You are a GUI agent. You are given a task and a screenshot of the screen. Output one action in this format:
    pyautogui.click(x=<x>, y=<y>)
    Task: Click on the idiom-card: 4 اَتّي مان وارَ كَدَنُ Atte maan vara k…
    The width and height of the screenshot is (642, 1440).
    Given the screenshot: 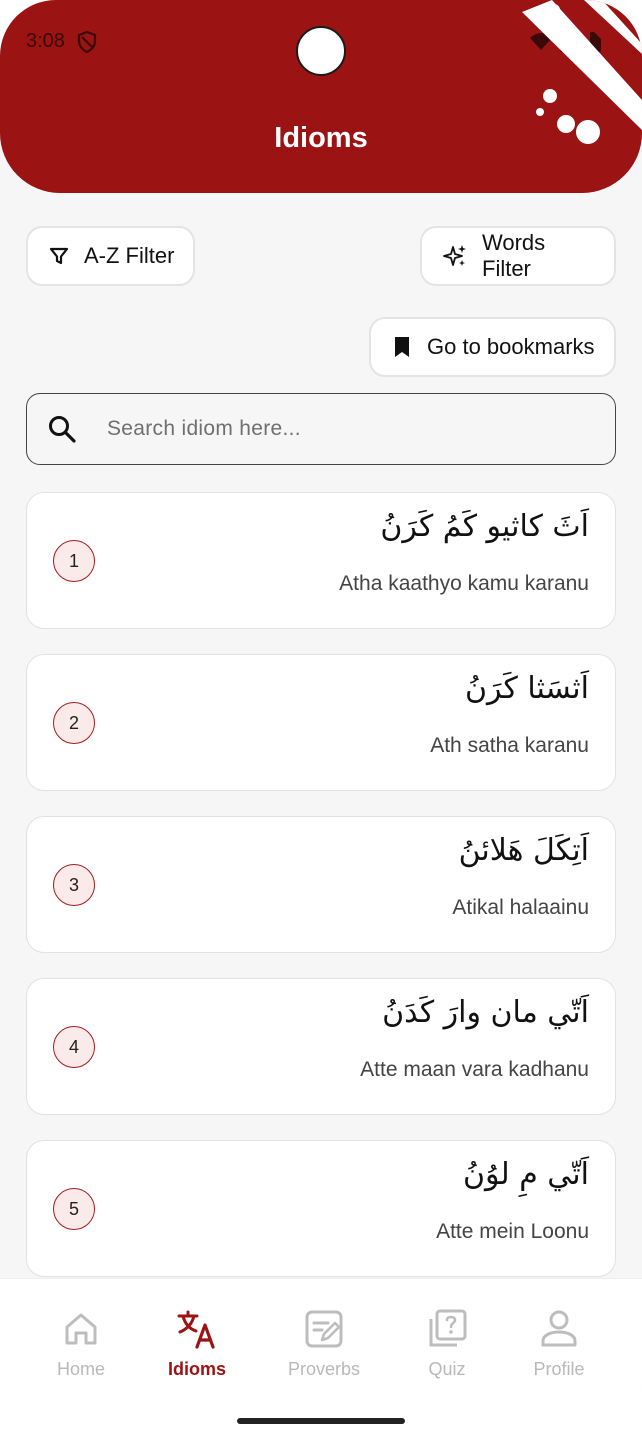 What is the action you would take?
    pyautogui.click(x=321, y=1046)
    